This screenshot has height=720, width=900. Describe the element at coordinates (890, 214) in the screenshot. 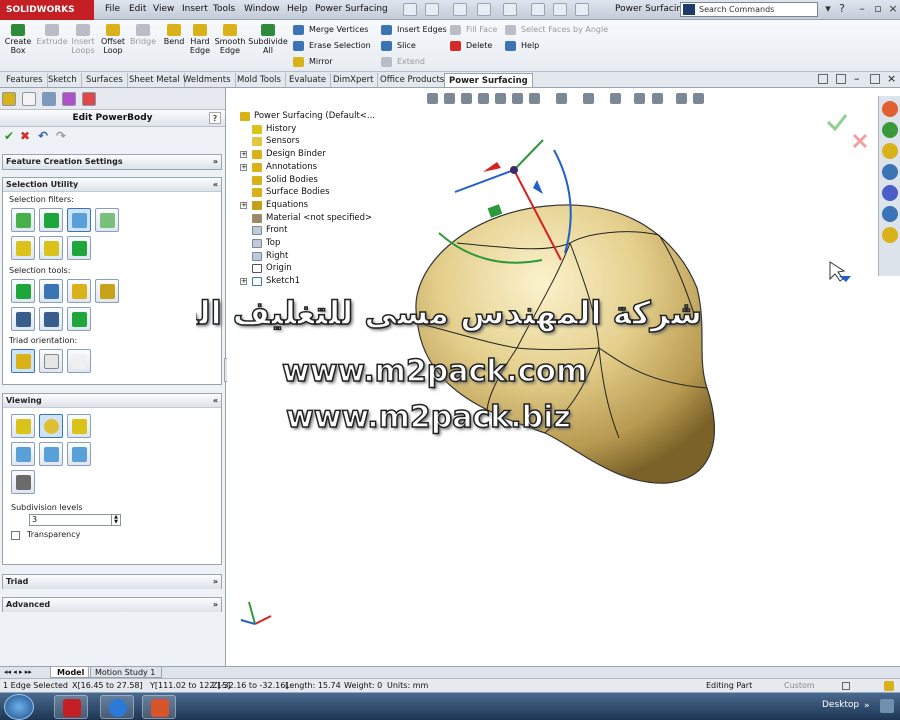

I see `appearances-icon` at that location.